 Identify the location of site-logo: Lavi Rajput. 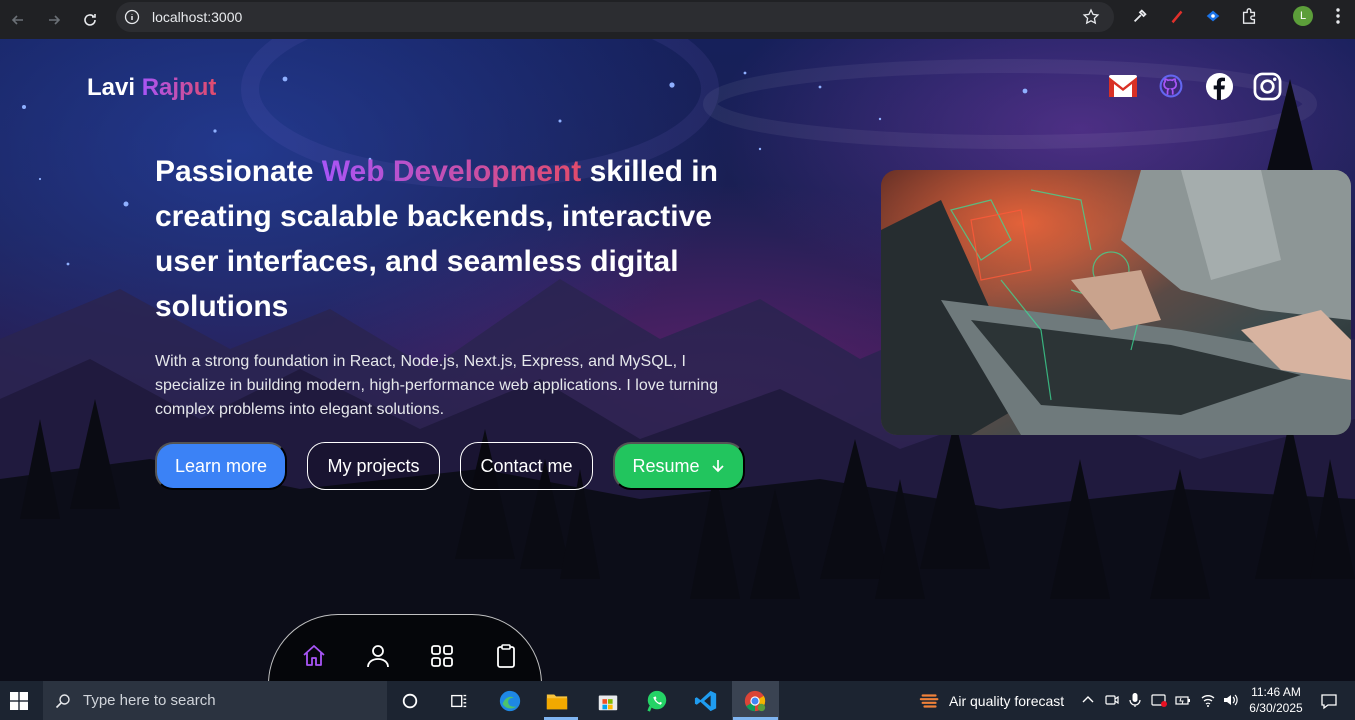
(151, 88).